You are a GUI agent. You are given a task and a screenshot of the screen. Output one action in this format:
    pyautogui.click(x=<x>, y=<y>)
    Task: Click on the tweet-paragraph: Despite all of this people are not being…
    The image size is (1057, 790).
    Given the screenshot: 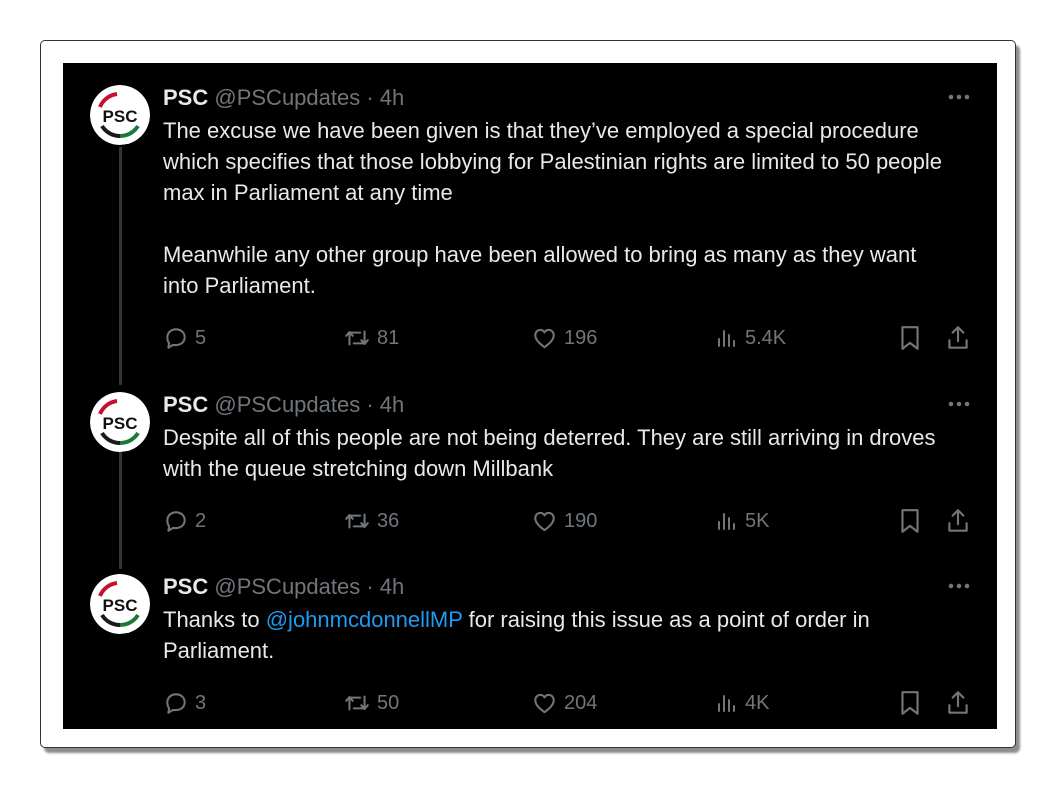 What is the action you would take?
    pyautogui.click(x=549, y=453)
    